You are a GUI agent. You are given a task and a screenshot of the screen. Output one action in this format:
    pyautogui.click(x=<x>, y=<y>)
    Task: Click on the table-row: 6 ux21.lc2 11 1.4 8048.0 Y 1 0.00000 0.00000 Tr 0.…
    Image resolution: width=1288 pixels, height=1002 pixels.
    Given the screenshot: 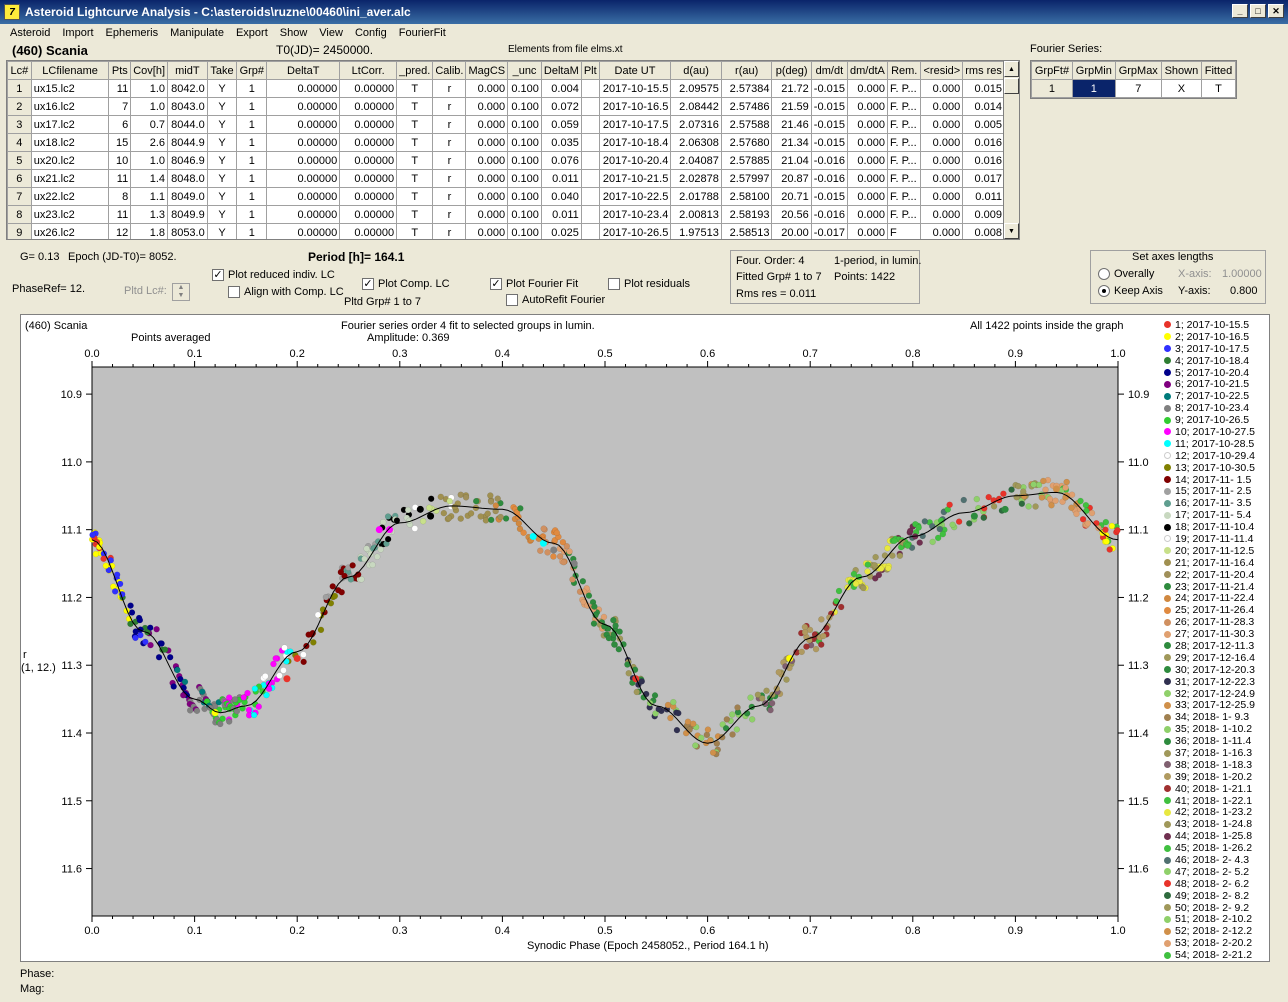 What is the action you would take?
    pyautogui.click(x=506, y=178)
    